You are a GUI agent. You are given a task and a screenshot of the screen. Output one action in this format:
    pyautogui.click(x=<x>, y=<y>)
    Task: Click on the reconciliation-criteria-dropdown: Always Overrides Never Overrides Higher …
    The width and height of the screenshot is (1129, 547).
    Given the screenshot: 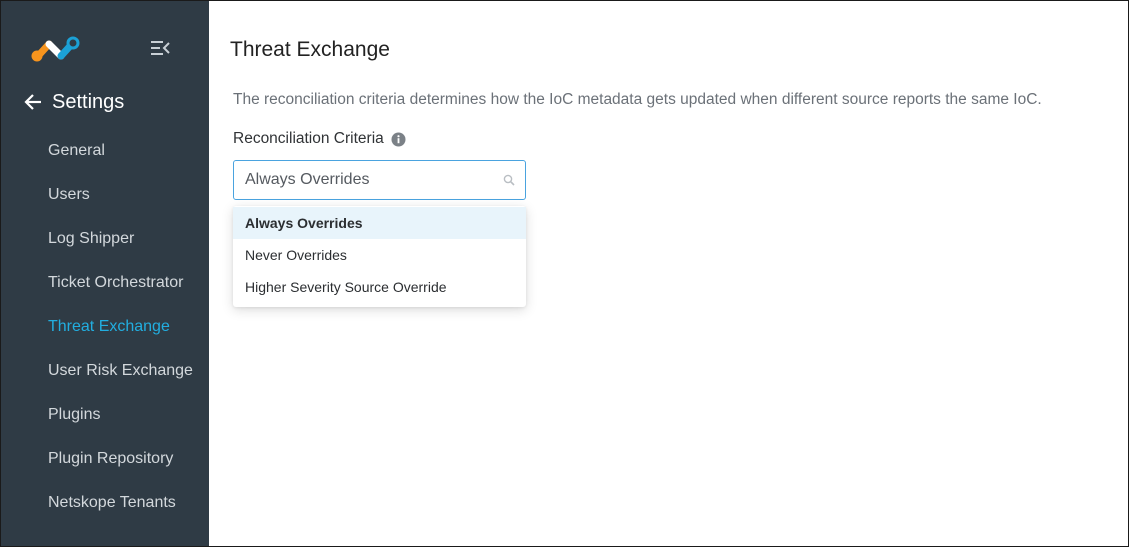 What is the action you would take?
    pyautogui.click(x=379, y=256)
    